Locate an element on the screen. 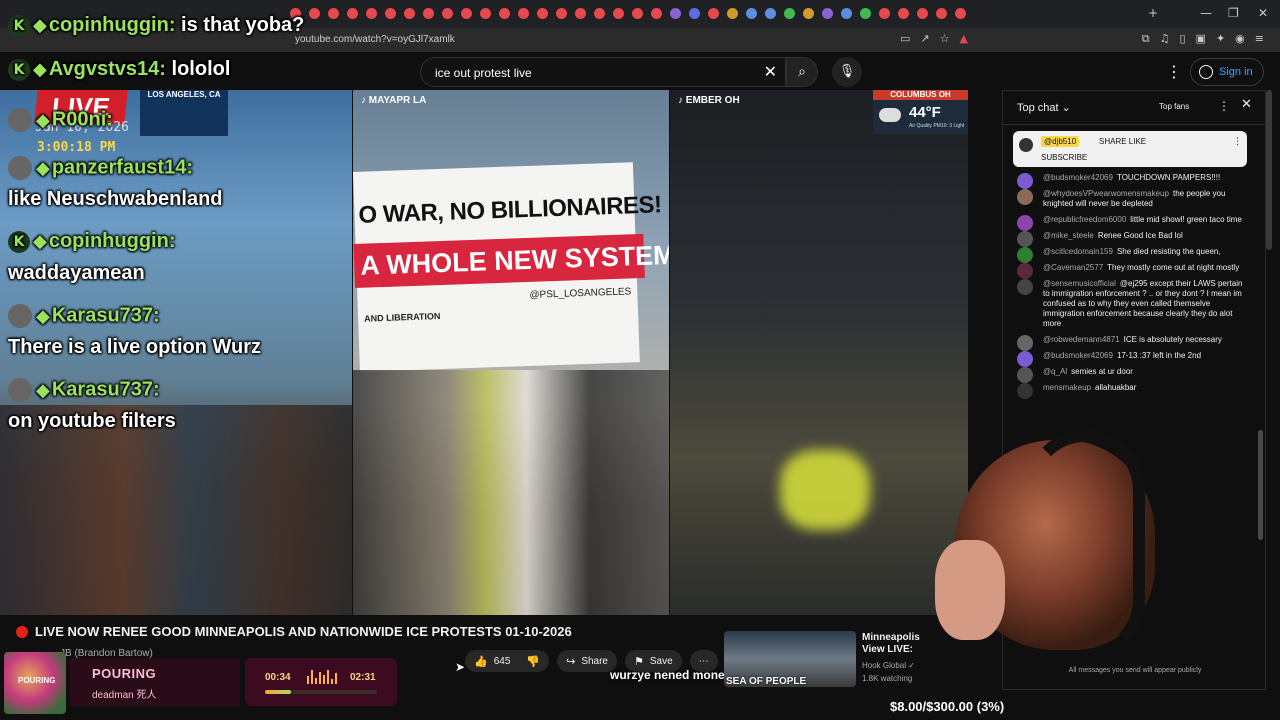 The height and width of the screenshot is (720, 1280). chat-username: mensmakeup is located at coordinates (1067, 387).